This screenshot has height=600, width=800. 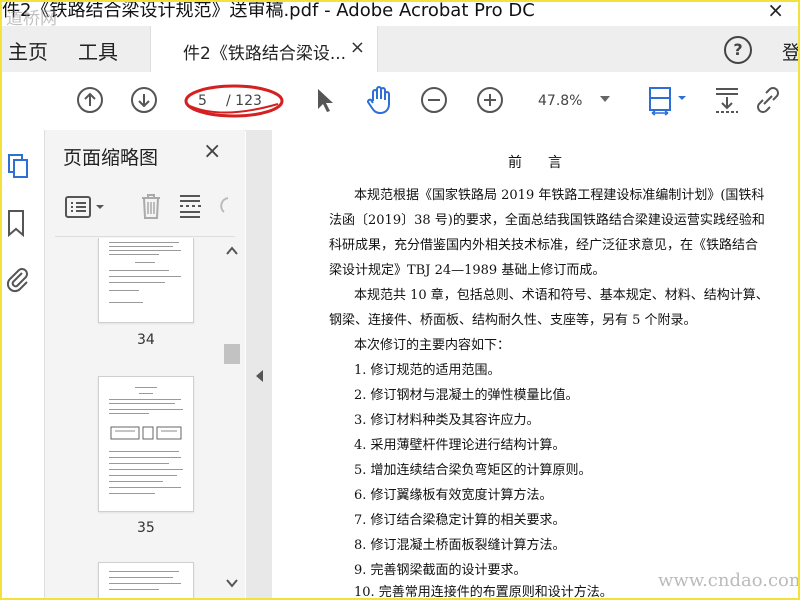 What do you see at coordinates (547, 220) in the screenshot?
I see `document-line: 法函〔2019〕38 号)的要求，全面总结我国铁路结合梁建设运营实践经验和` at bounding box center [547, 220].